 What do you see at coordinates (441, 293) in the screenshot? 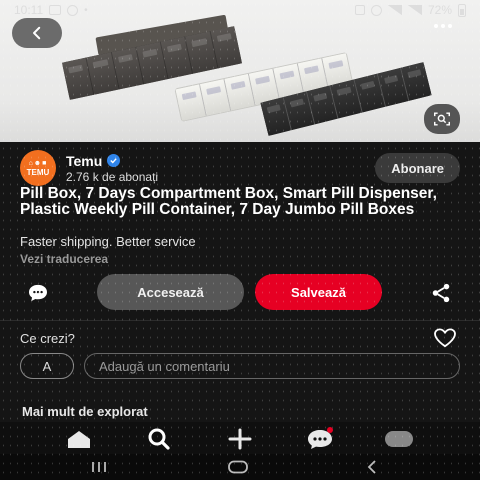
I see `share-icon` at bounding box center [441, 293].